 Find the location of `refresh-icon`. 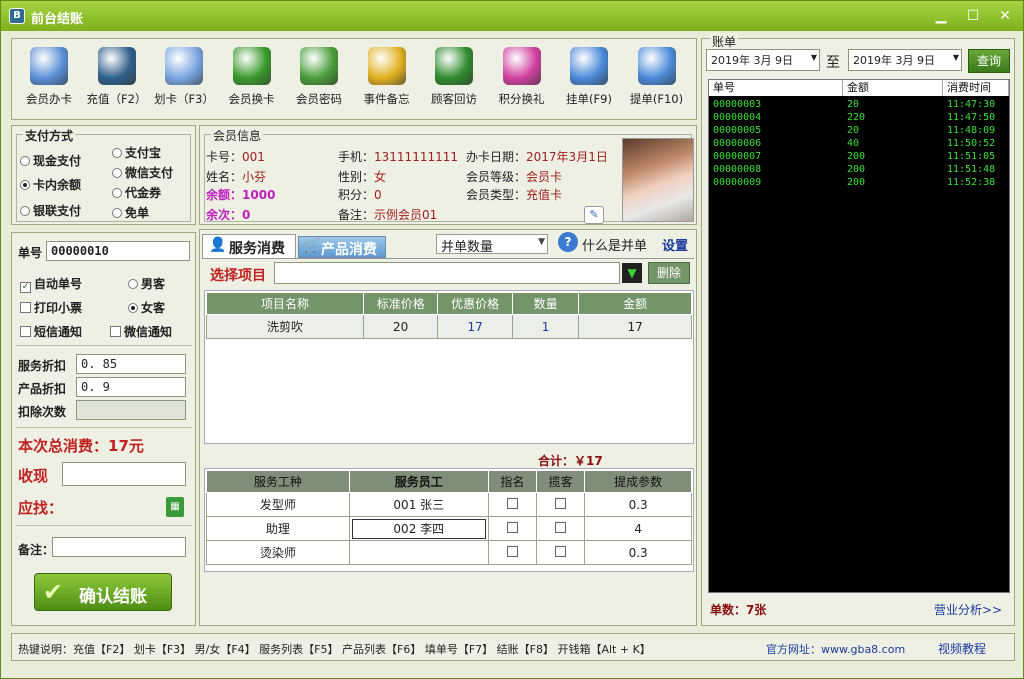

refresh-icon is located at coordinates (251, 66).